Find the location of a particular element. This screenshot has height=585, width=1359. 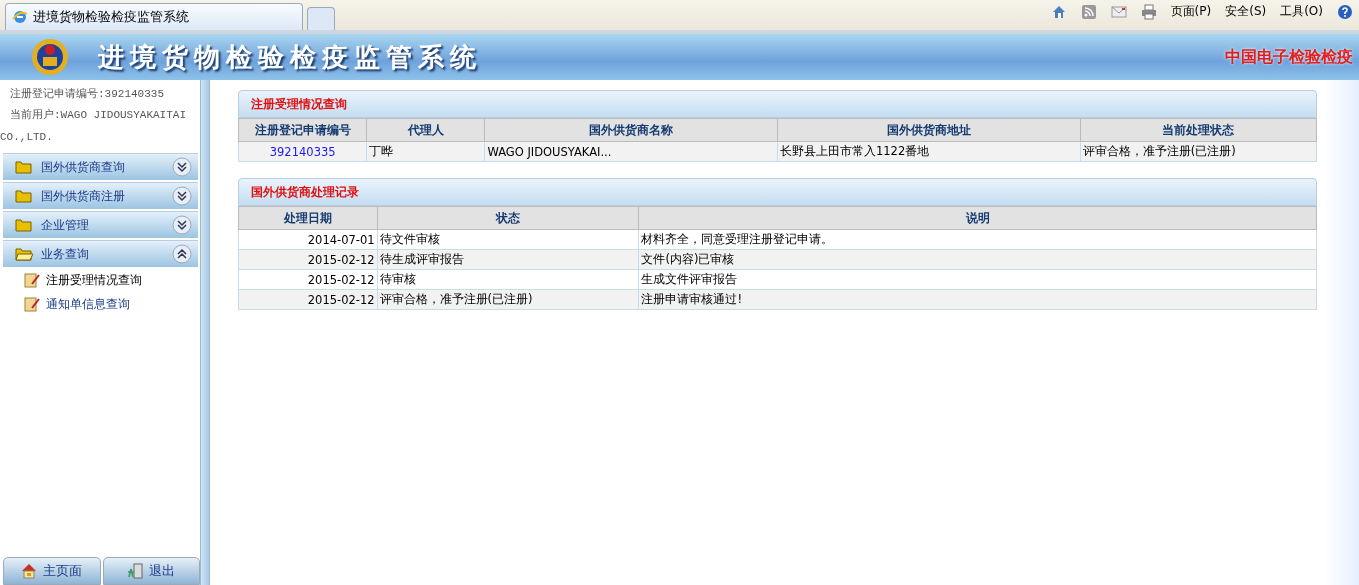

splitter-handle is located at coordinates (205, 332).